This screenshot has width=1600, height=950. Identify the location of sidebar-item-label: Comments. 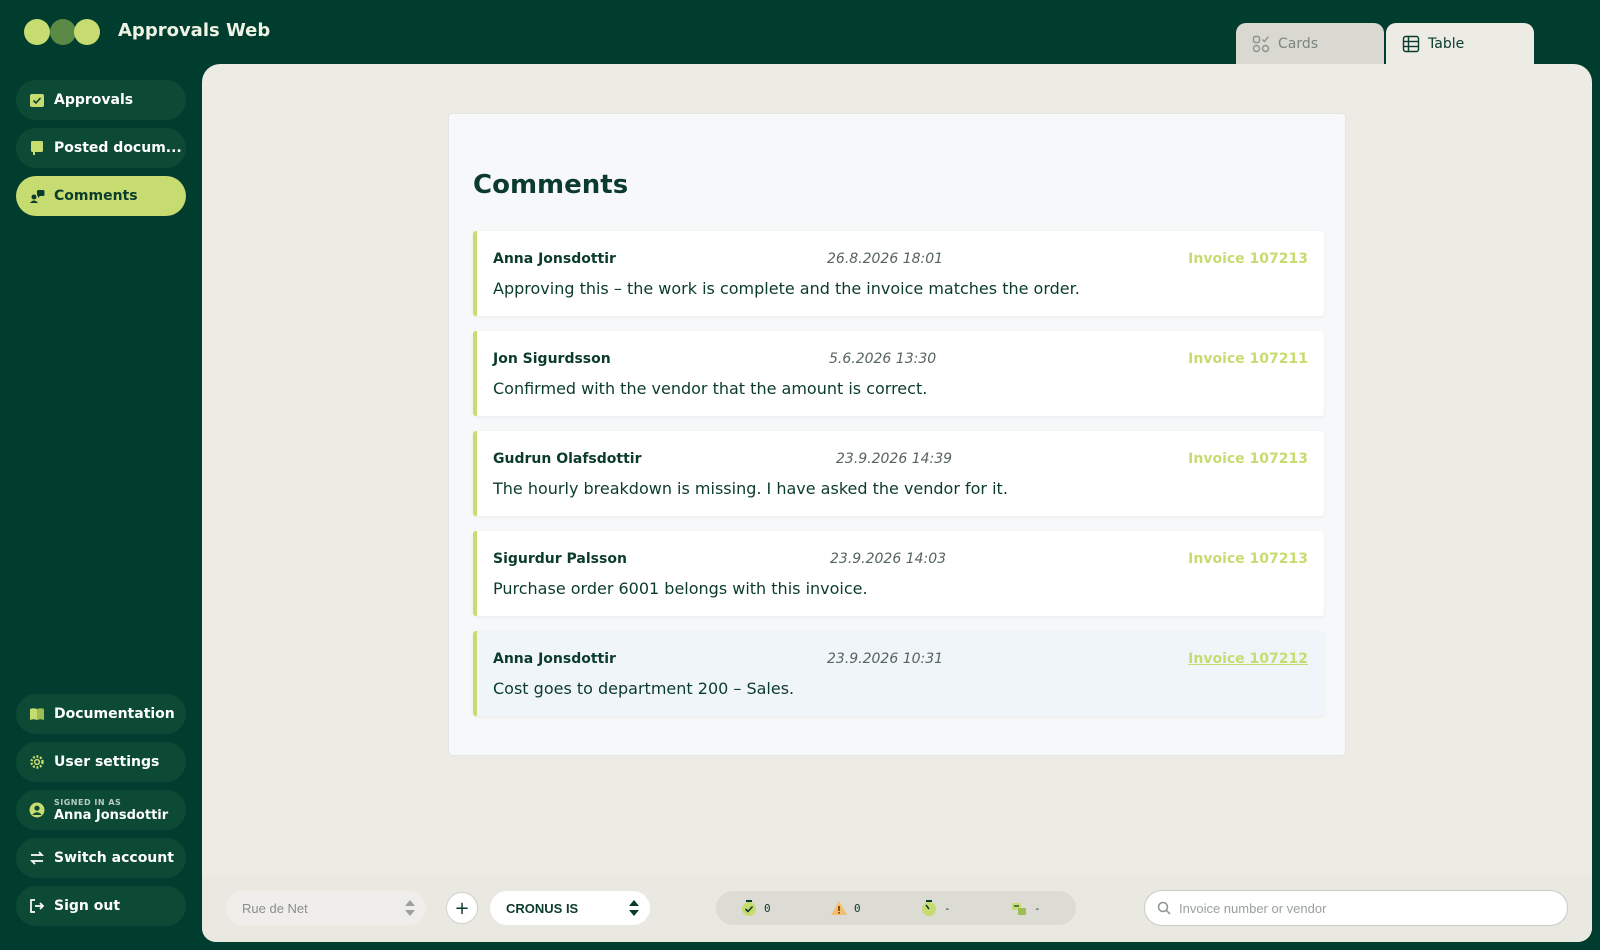
(96, 196).